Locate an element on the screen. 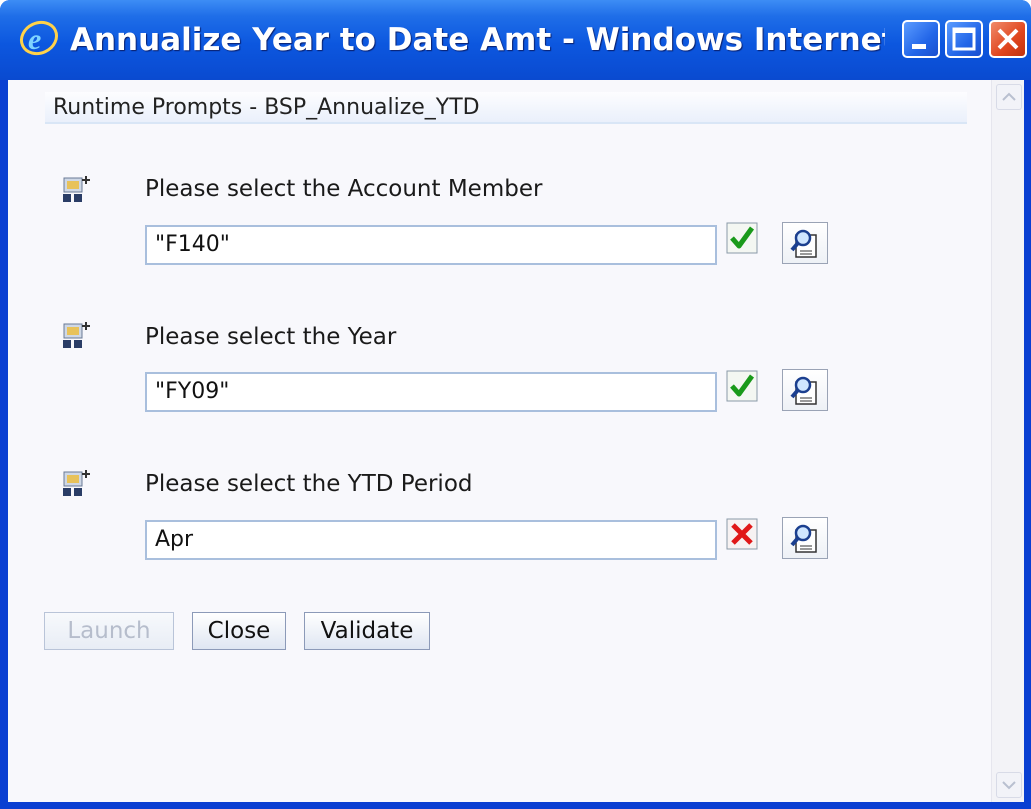 The height and width of the screenshot is (809, 1031). scroll-down-button is located at coordinates (1009, 785).